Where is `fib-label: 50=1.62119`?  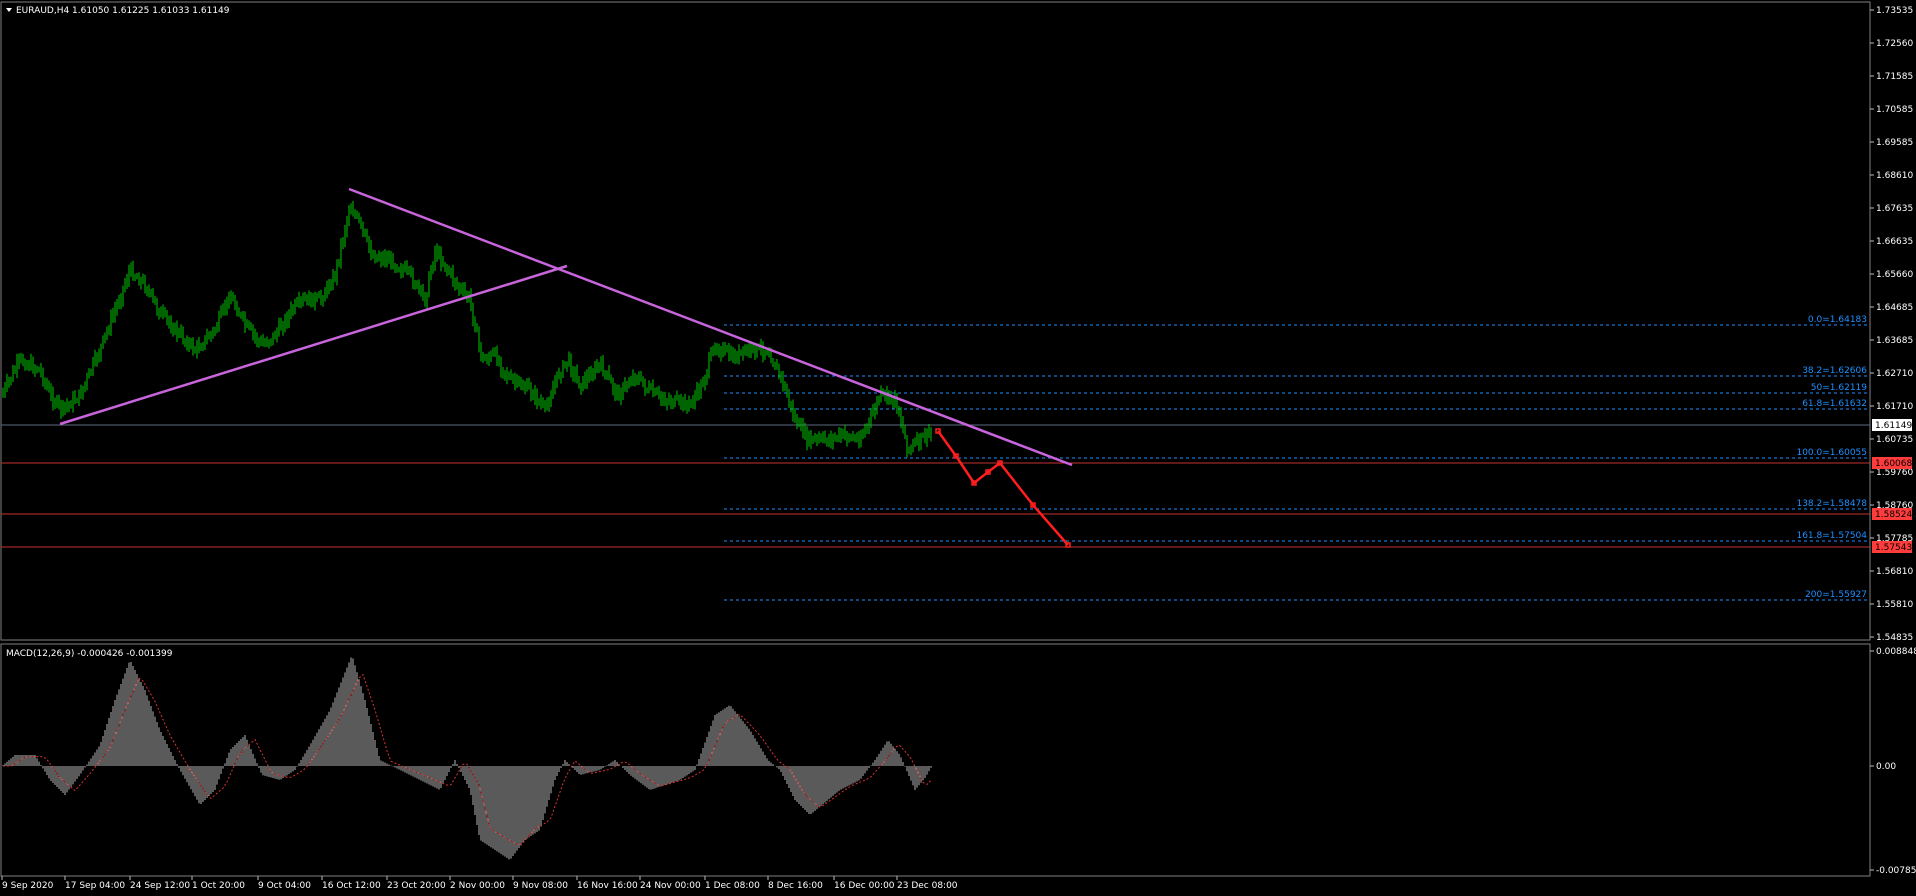 fib-label: 50=1.62119 is located at coordinates (1839, 388).